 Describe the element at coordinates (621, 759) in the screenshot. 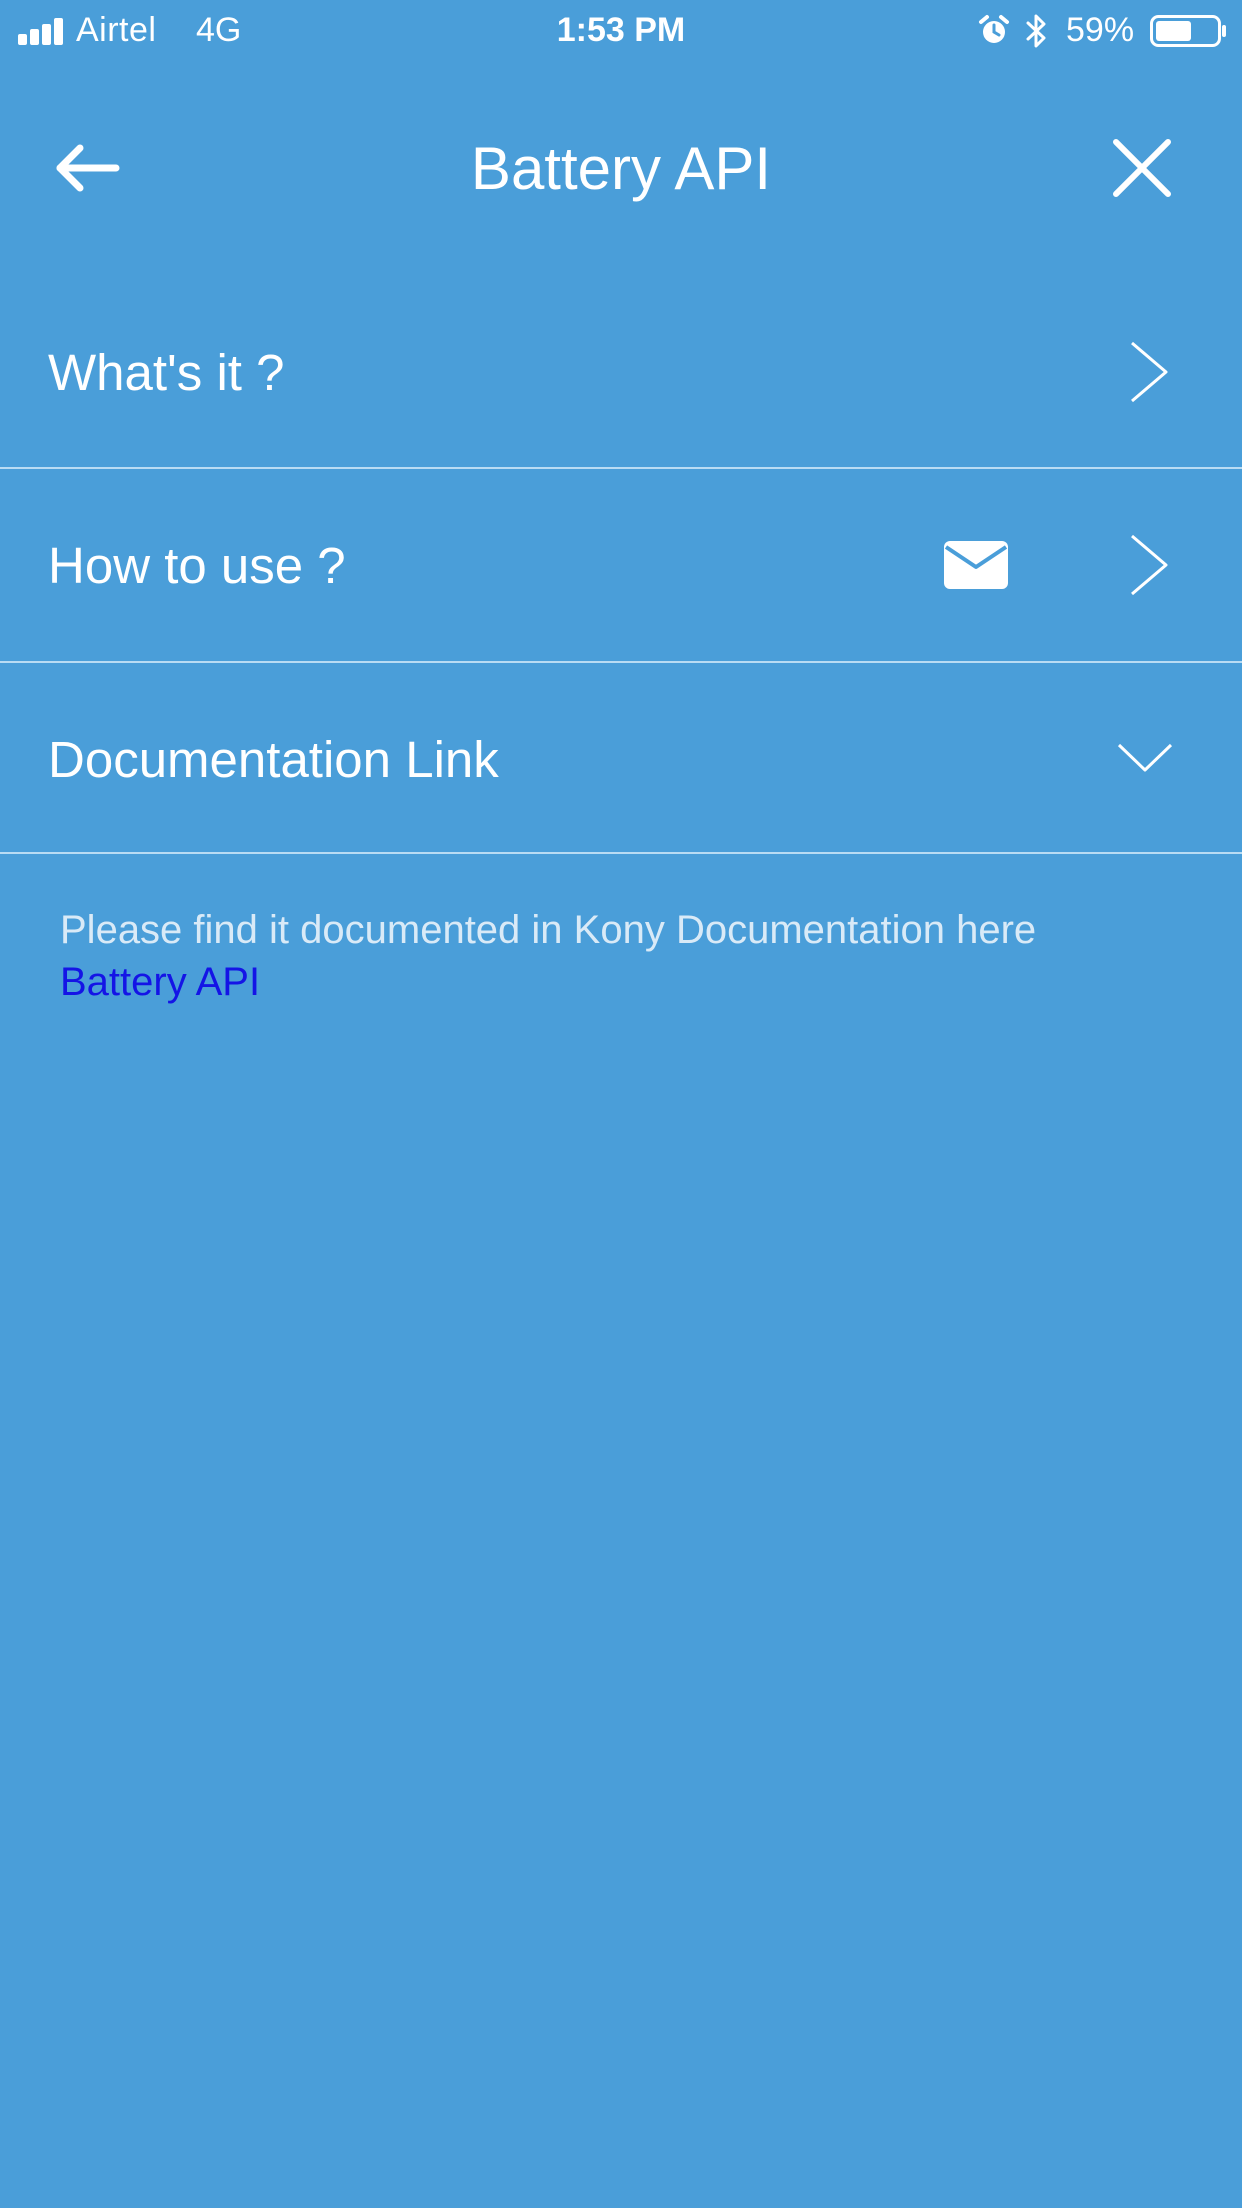

I see `row-documentation-link: Documentation Link` at that location.